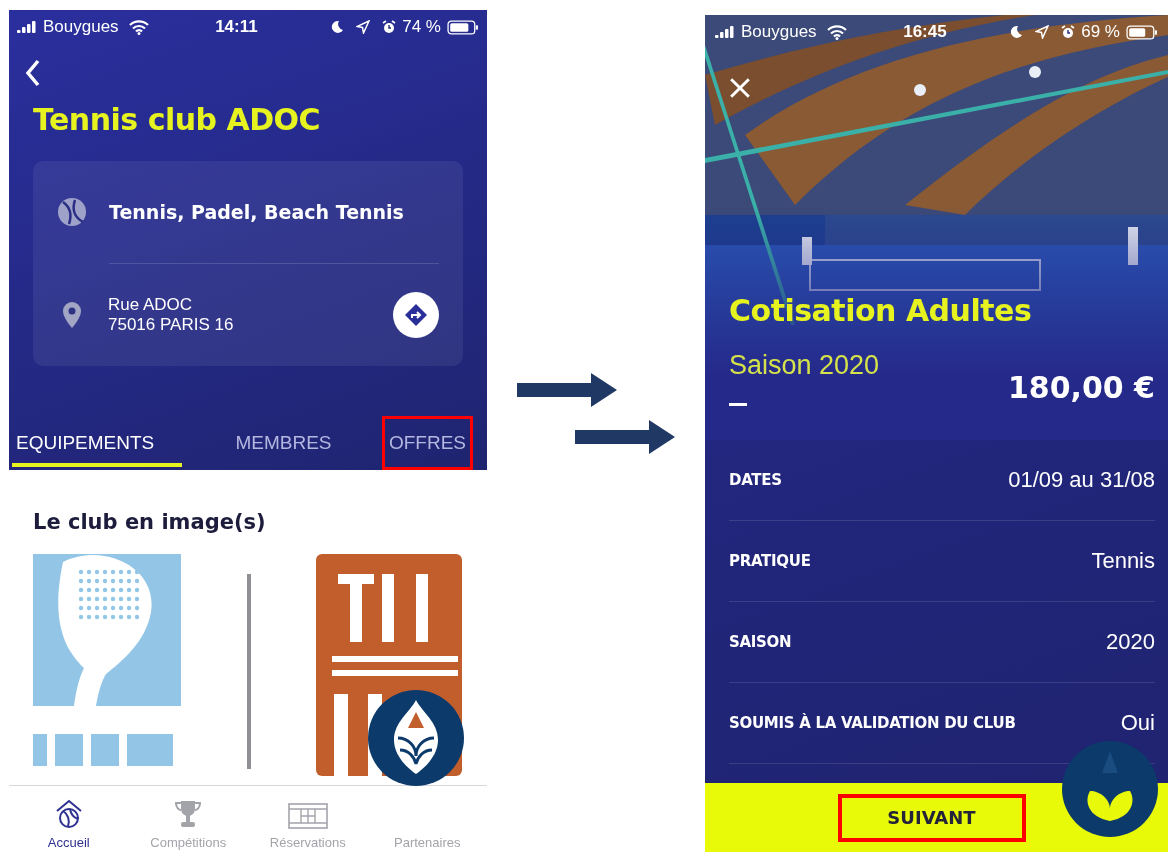  I want to click on detail-value: Tennis, so click(1123, 561).